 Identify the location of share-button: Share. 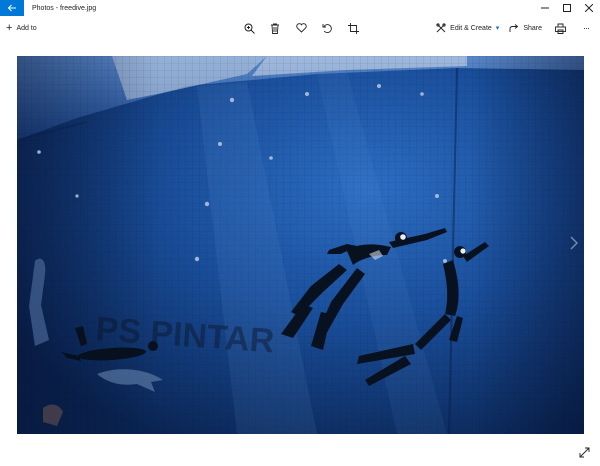
(525, 28).